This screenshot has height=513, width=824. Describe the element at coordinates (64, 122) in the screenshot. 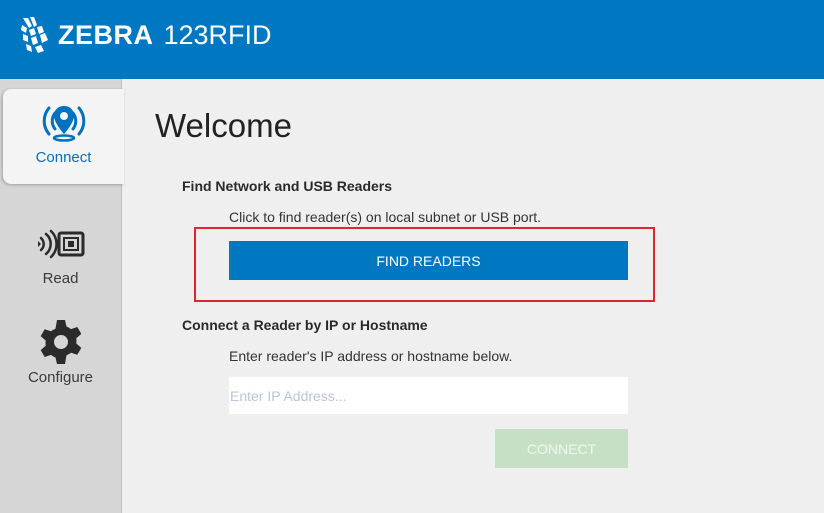

I see `location-signal-icon` at that location.